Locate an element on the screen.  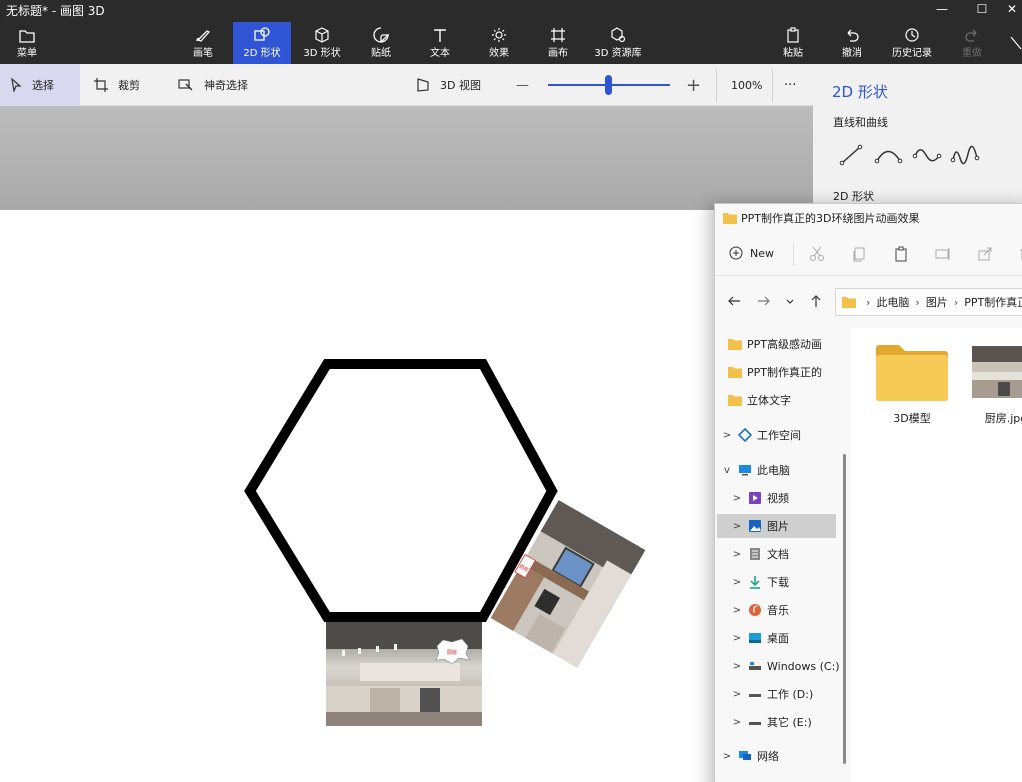
tree-item-label: PPT高级感动画 is located at coordinates (784, 344).